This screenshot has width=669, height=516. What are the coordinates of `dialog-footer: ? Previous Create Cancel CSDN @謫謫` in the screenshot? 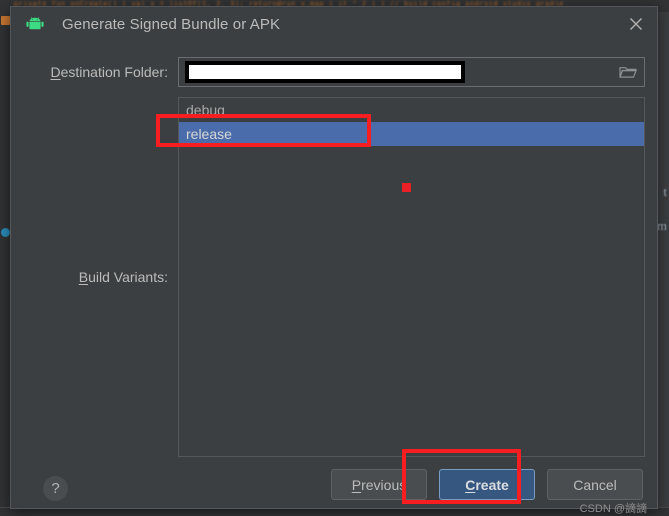 It's located at (334, 486).